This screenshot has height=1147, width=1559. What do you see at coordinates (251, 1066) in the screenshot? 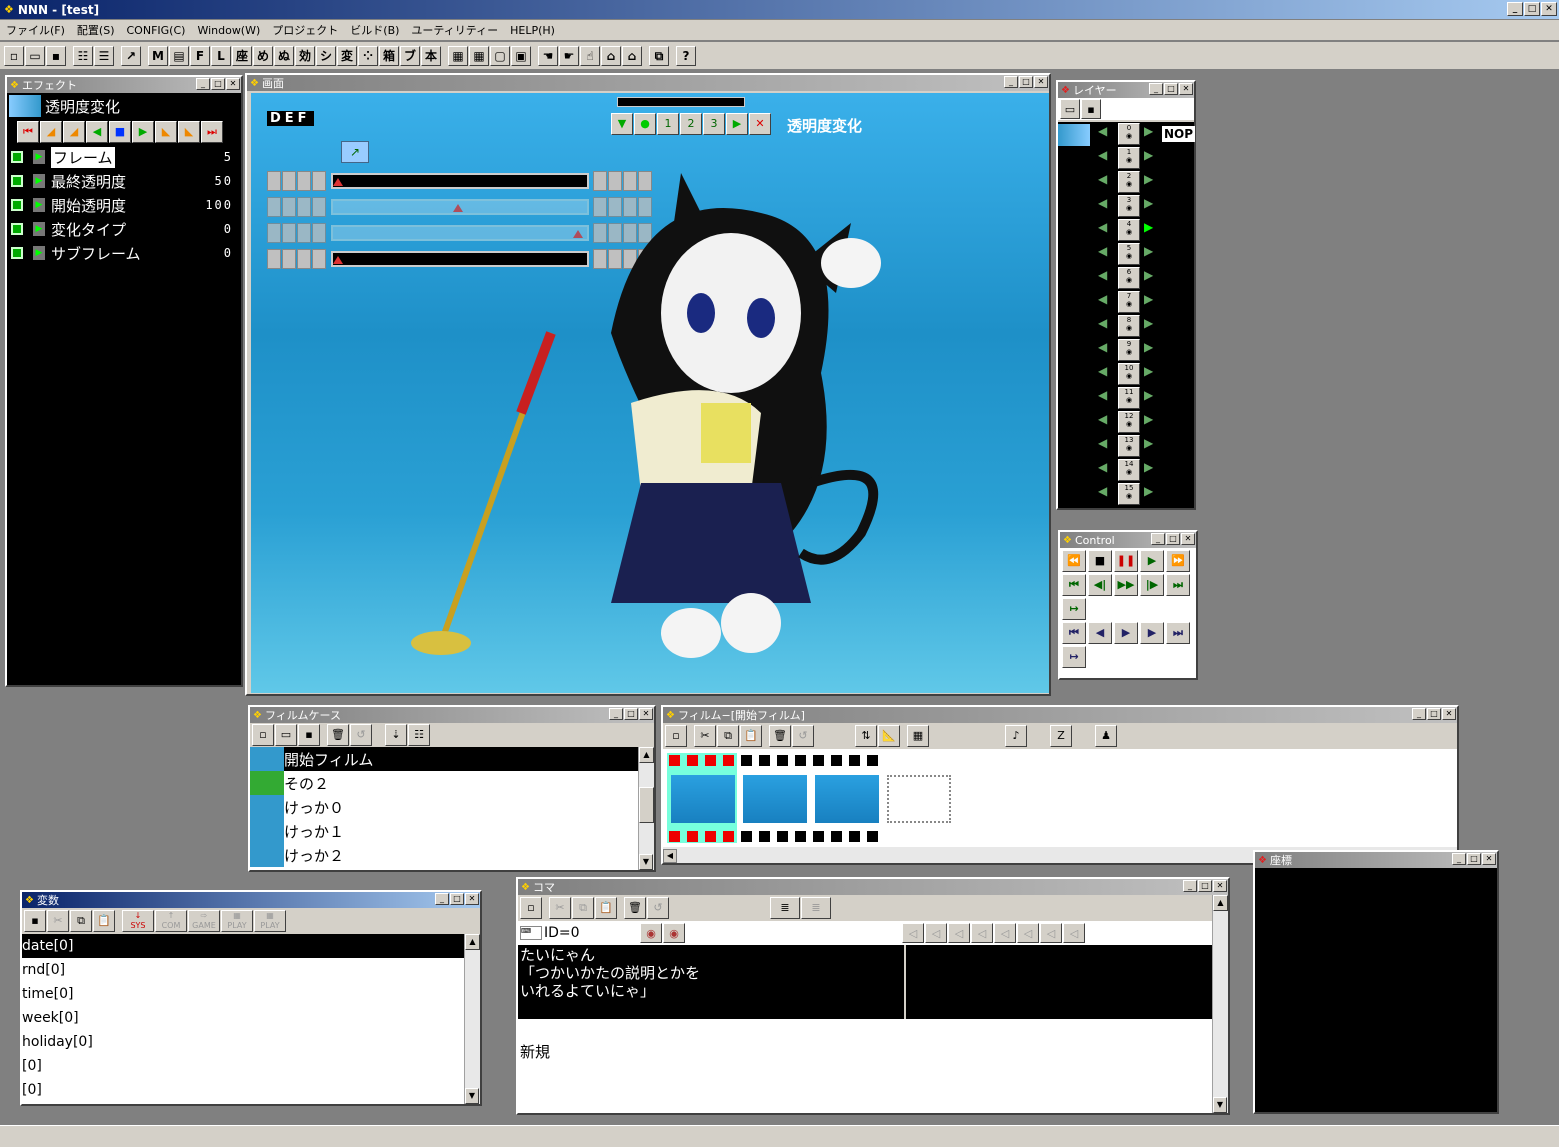
I see `list-item: [0]` at bounding box center [251, 1066].